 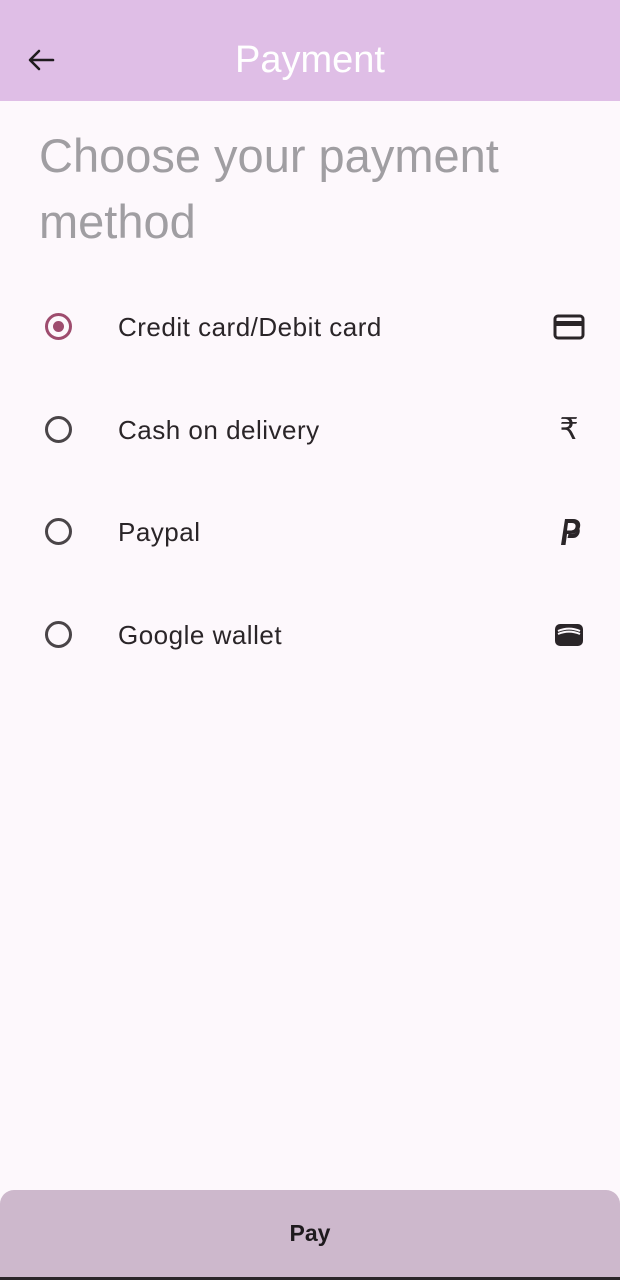 I want to click on payment-option-label: Google wallet, so click(x=200, y=635).